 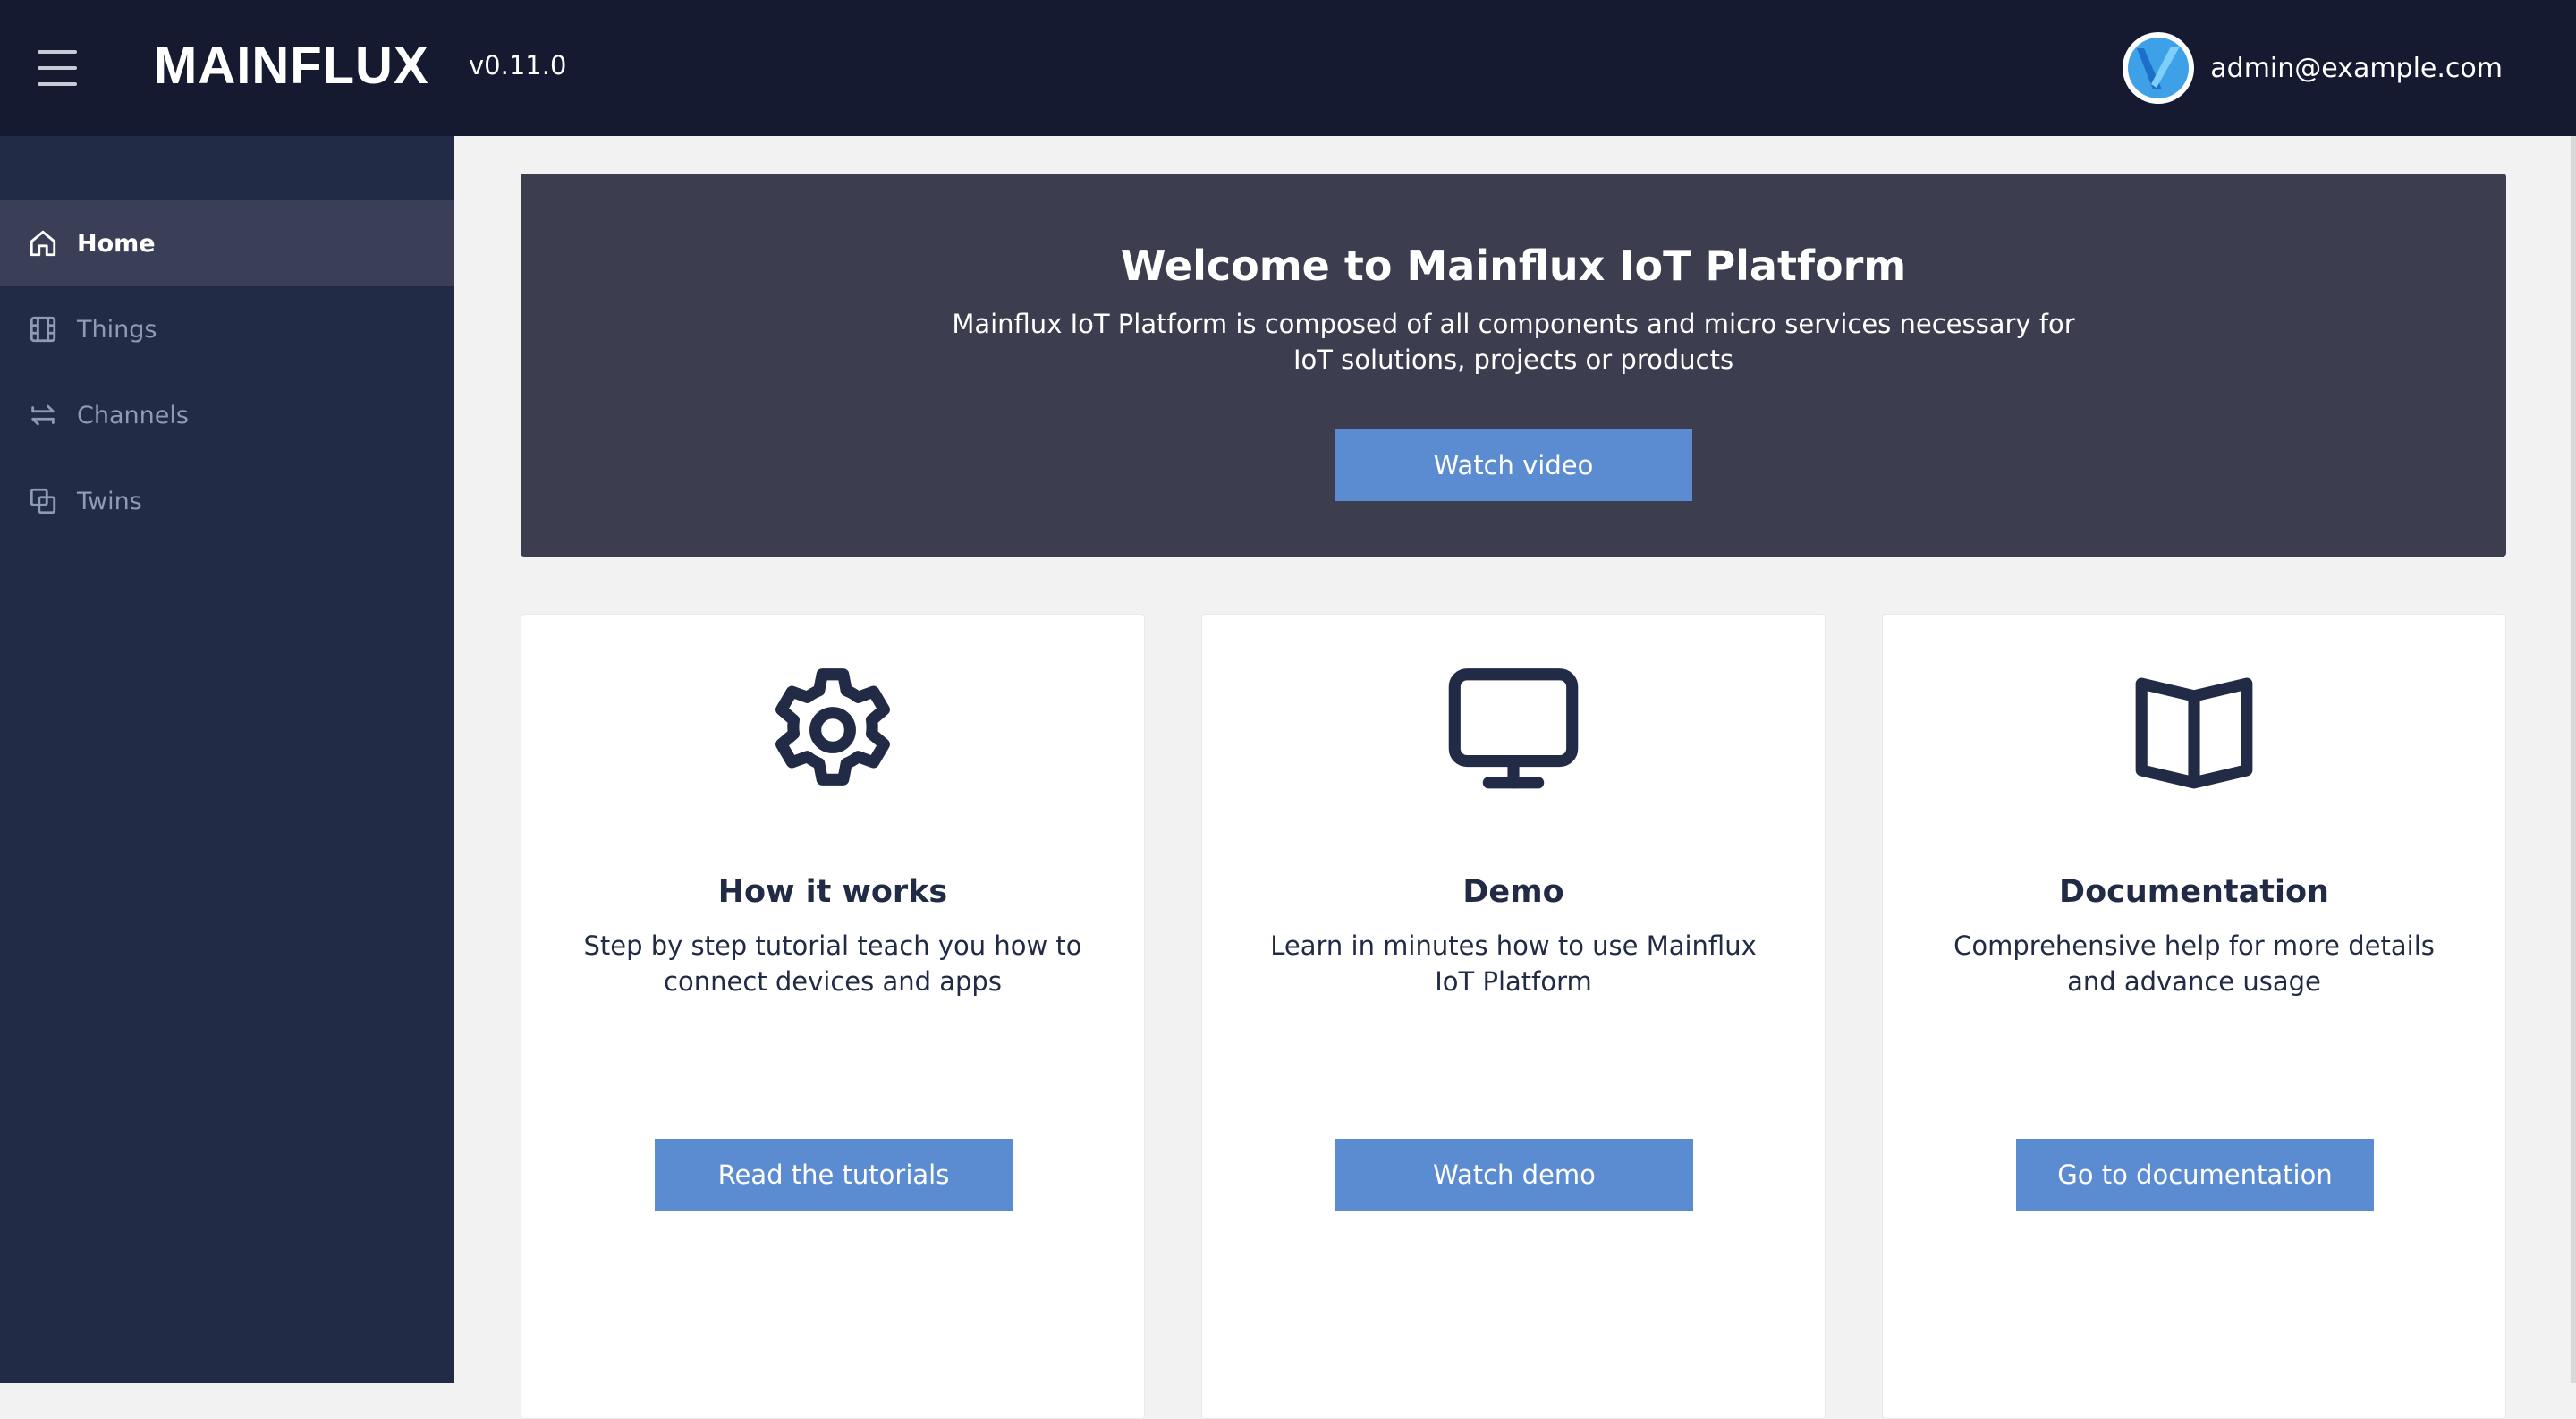 I want to click on film-icon, so click(x=43, y=329).